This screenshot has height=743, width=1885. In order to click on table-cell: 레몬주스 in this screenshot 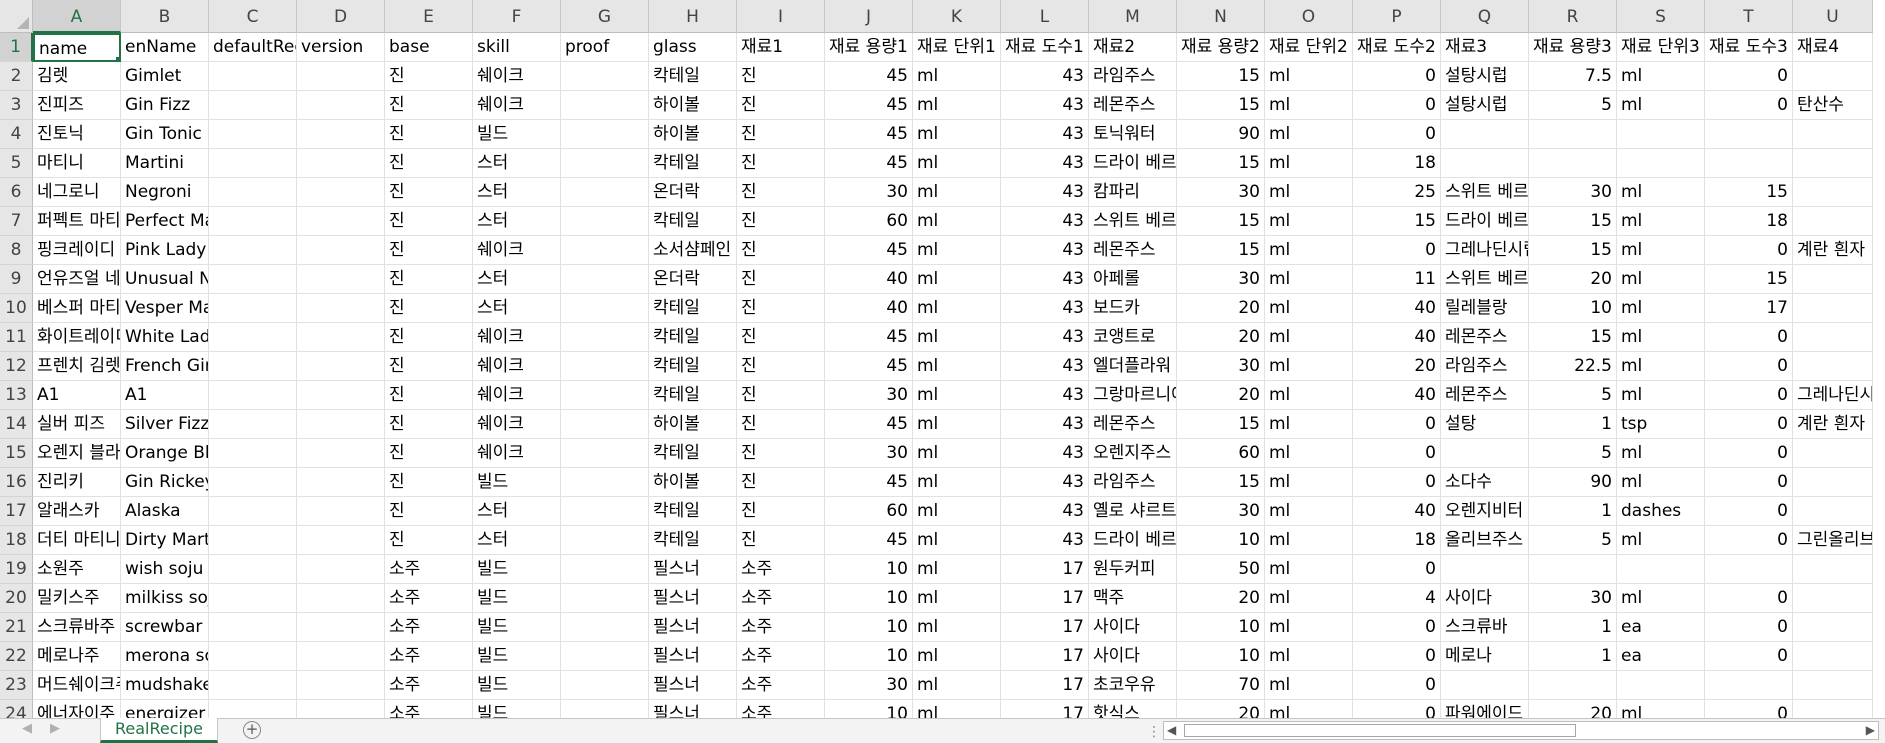, I will do `click(1133, 105)`.